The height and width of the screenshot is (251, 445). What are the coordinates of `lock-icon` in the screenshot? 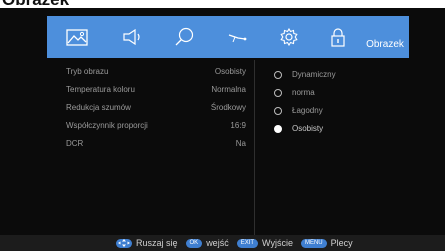 It's located at (338, 37).